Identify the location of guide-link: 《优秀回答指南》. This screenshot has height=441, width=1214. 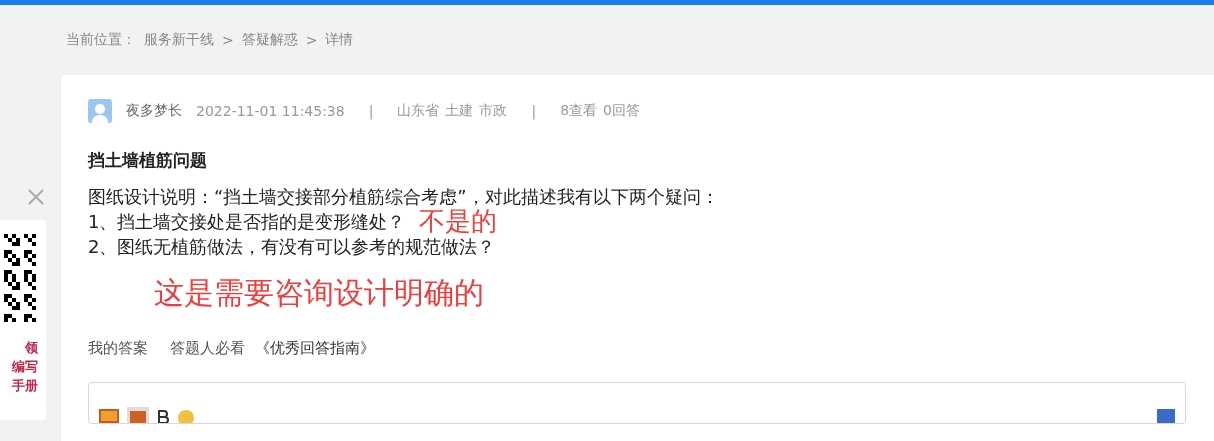
(315, 348).